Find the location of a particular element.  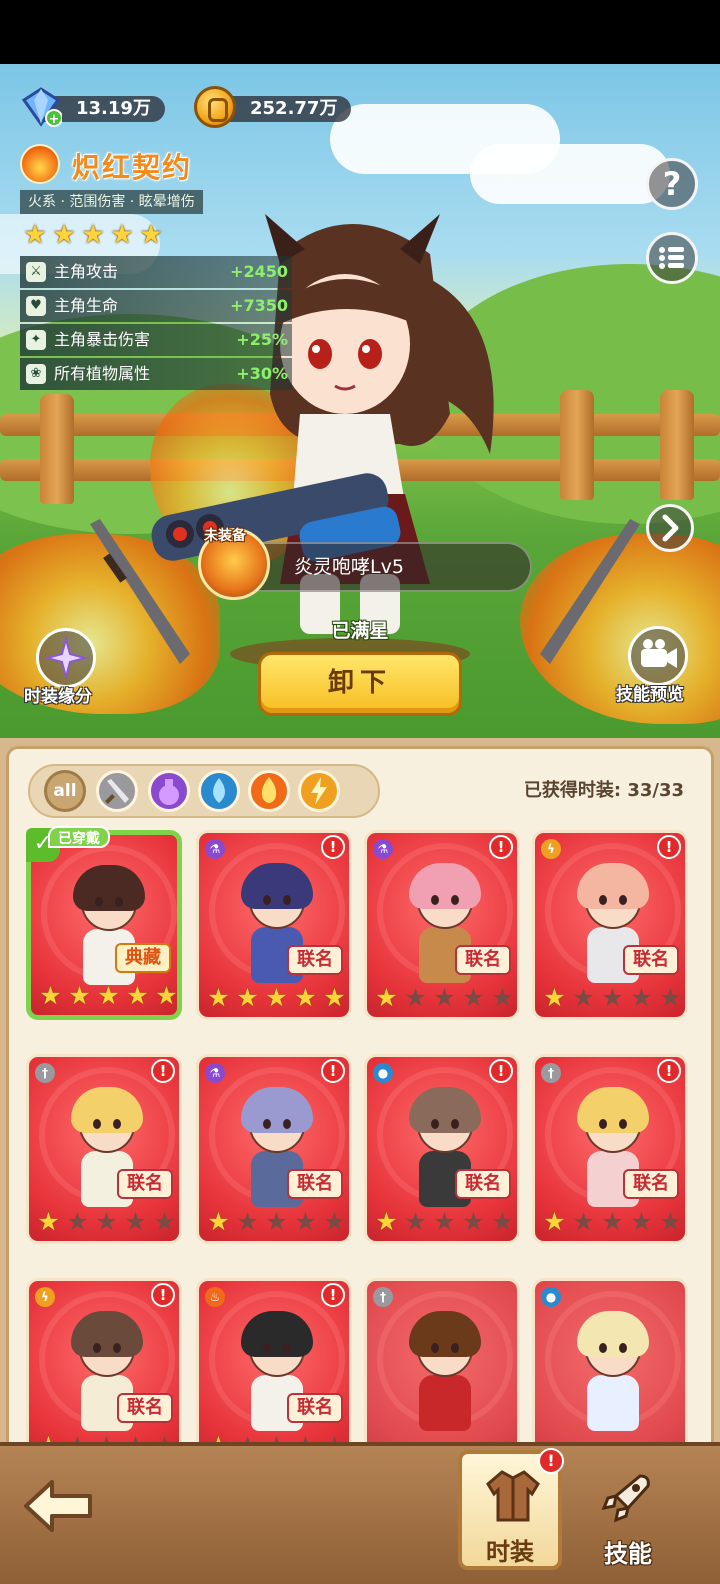

gem-icon: + is located at coordinates (41, 107).